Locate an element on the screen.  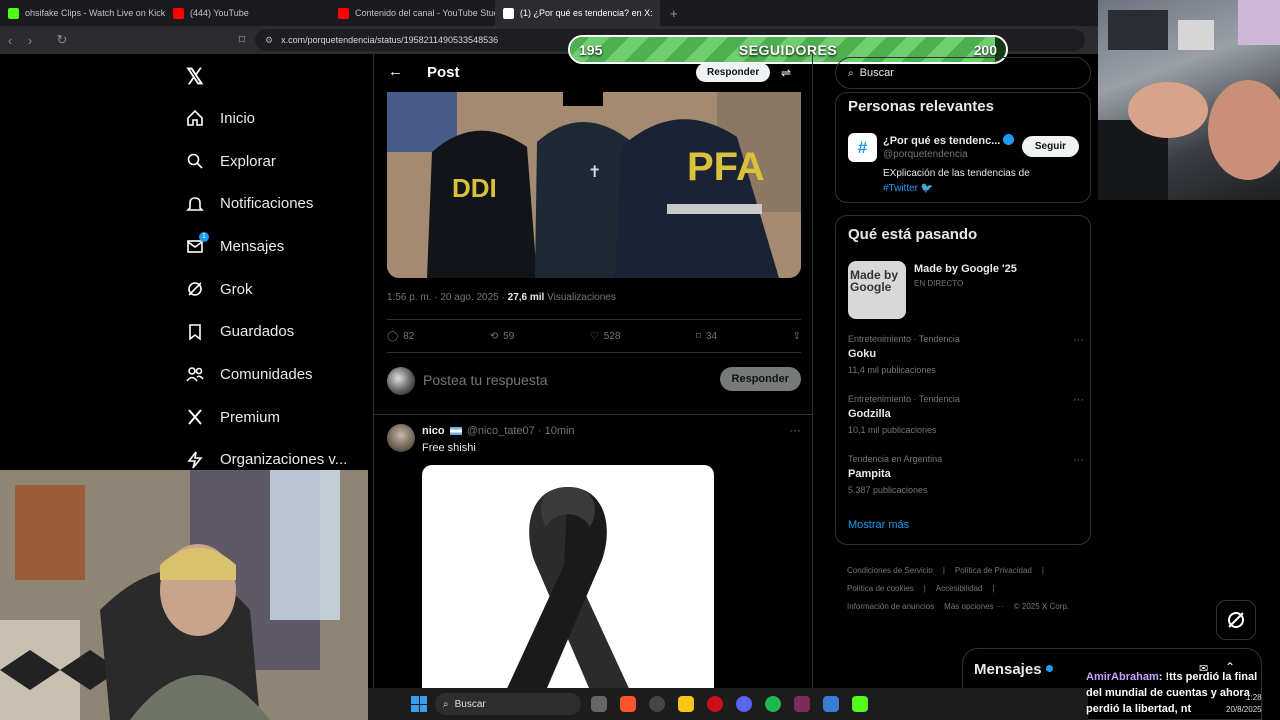
reply-button: Responder is located at coordinates (760, 379).